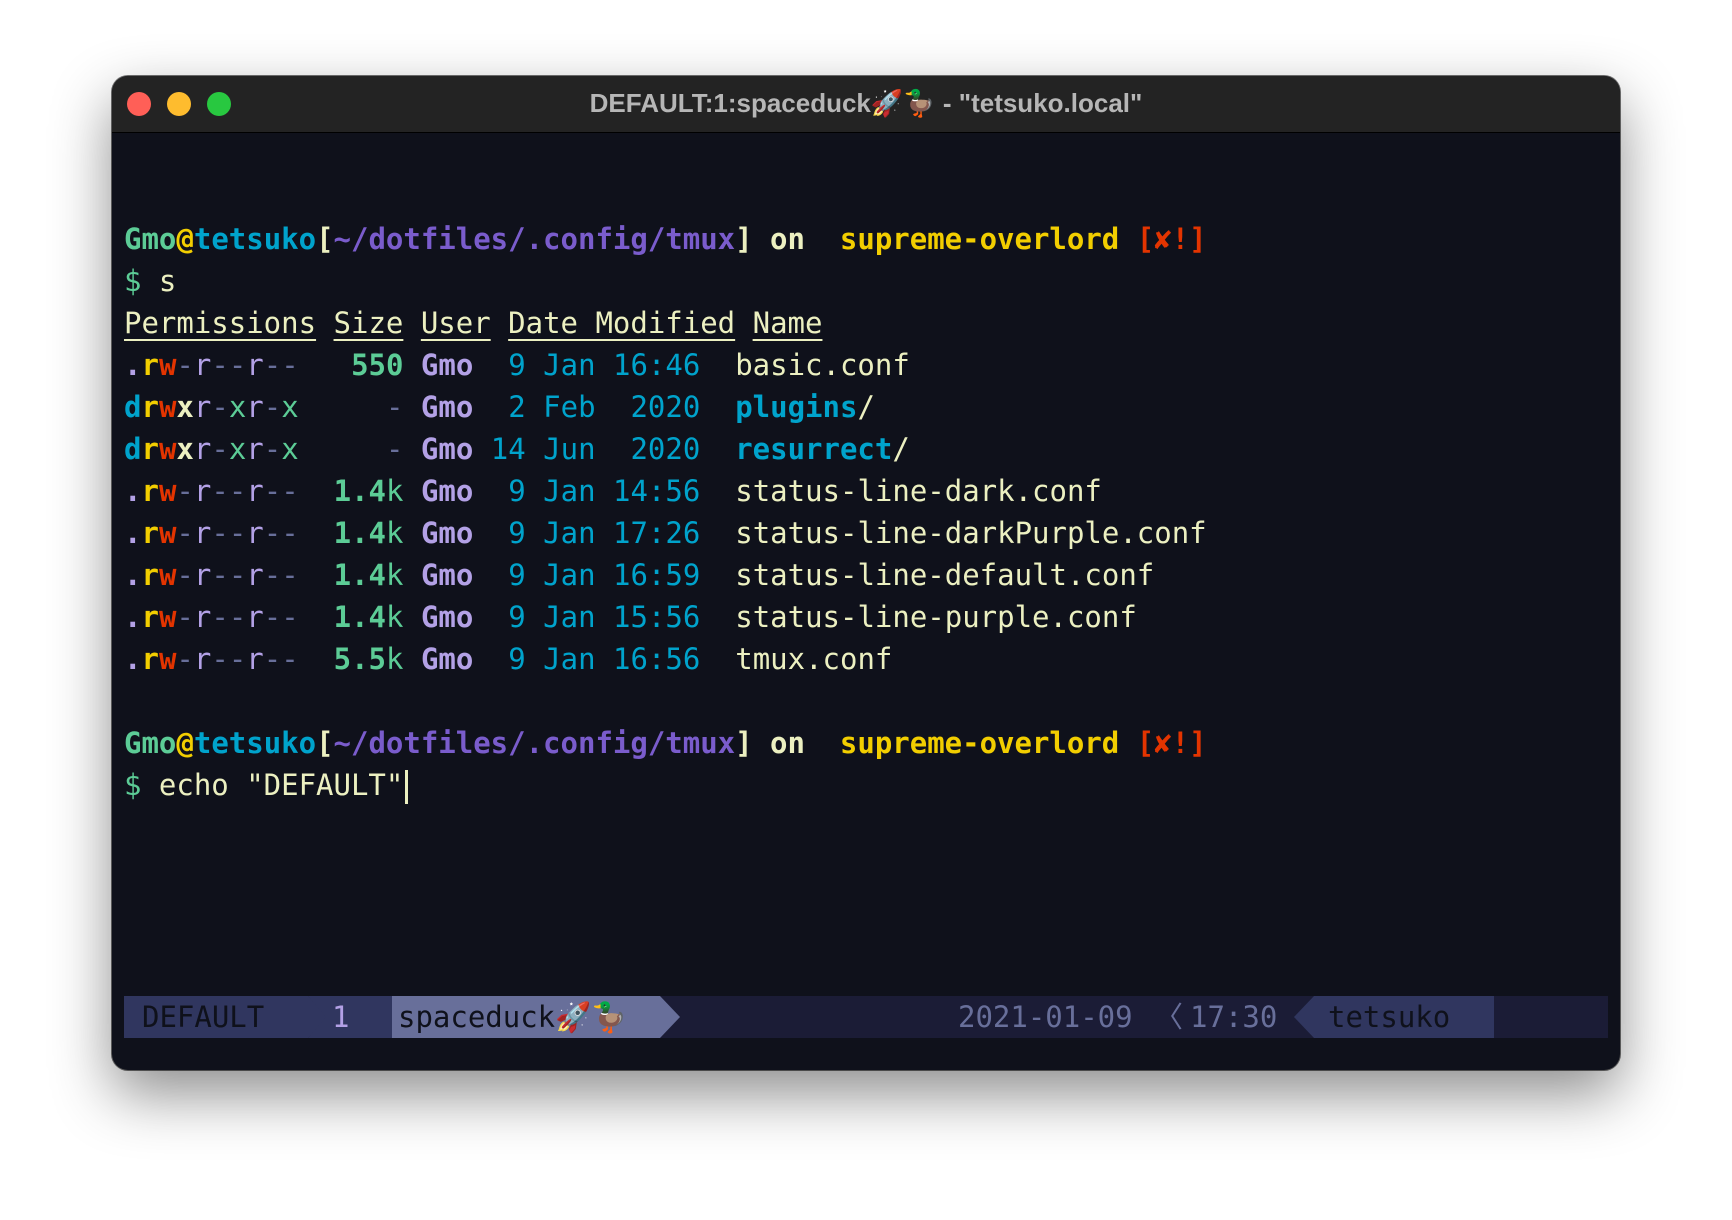 The width and height of the screenshot is (1732, 1220). I want to click on size-unit: k, so click(395, 575).